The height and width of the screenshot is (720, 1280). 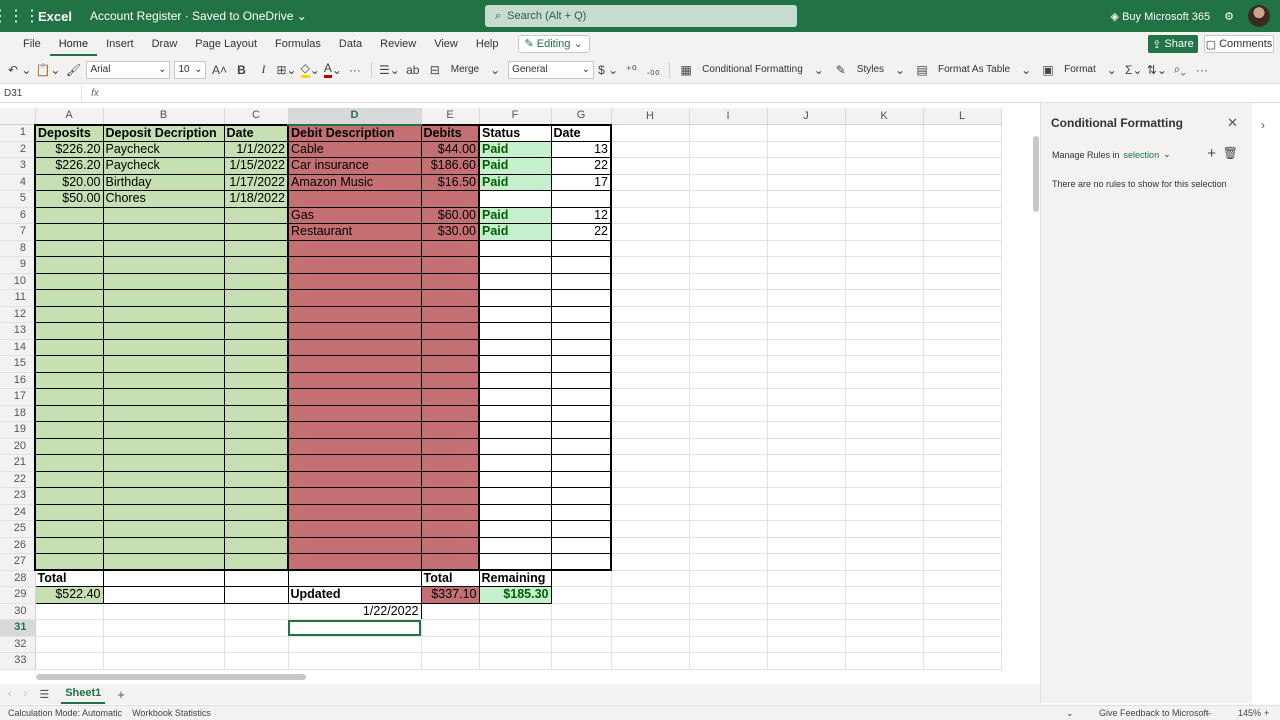 I want to click on cell-i18, so click(x=728, y=413).